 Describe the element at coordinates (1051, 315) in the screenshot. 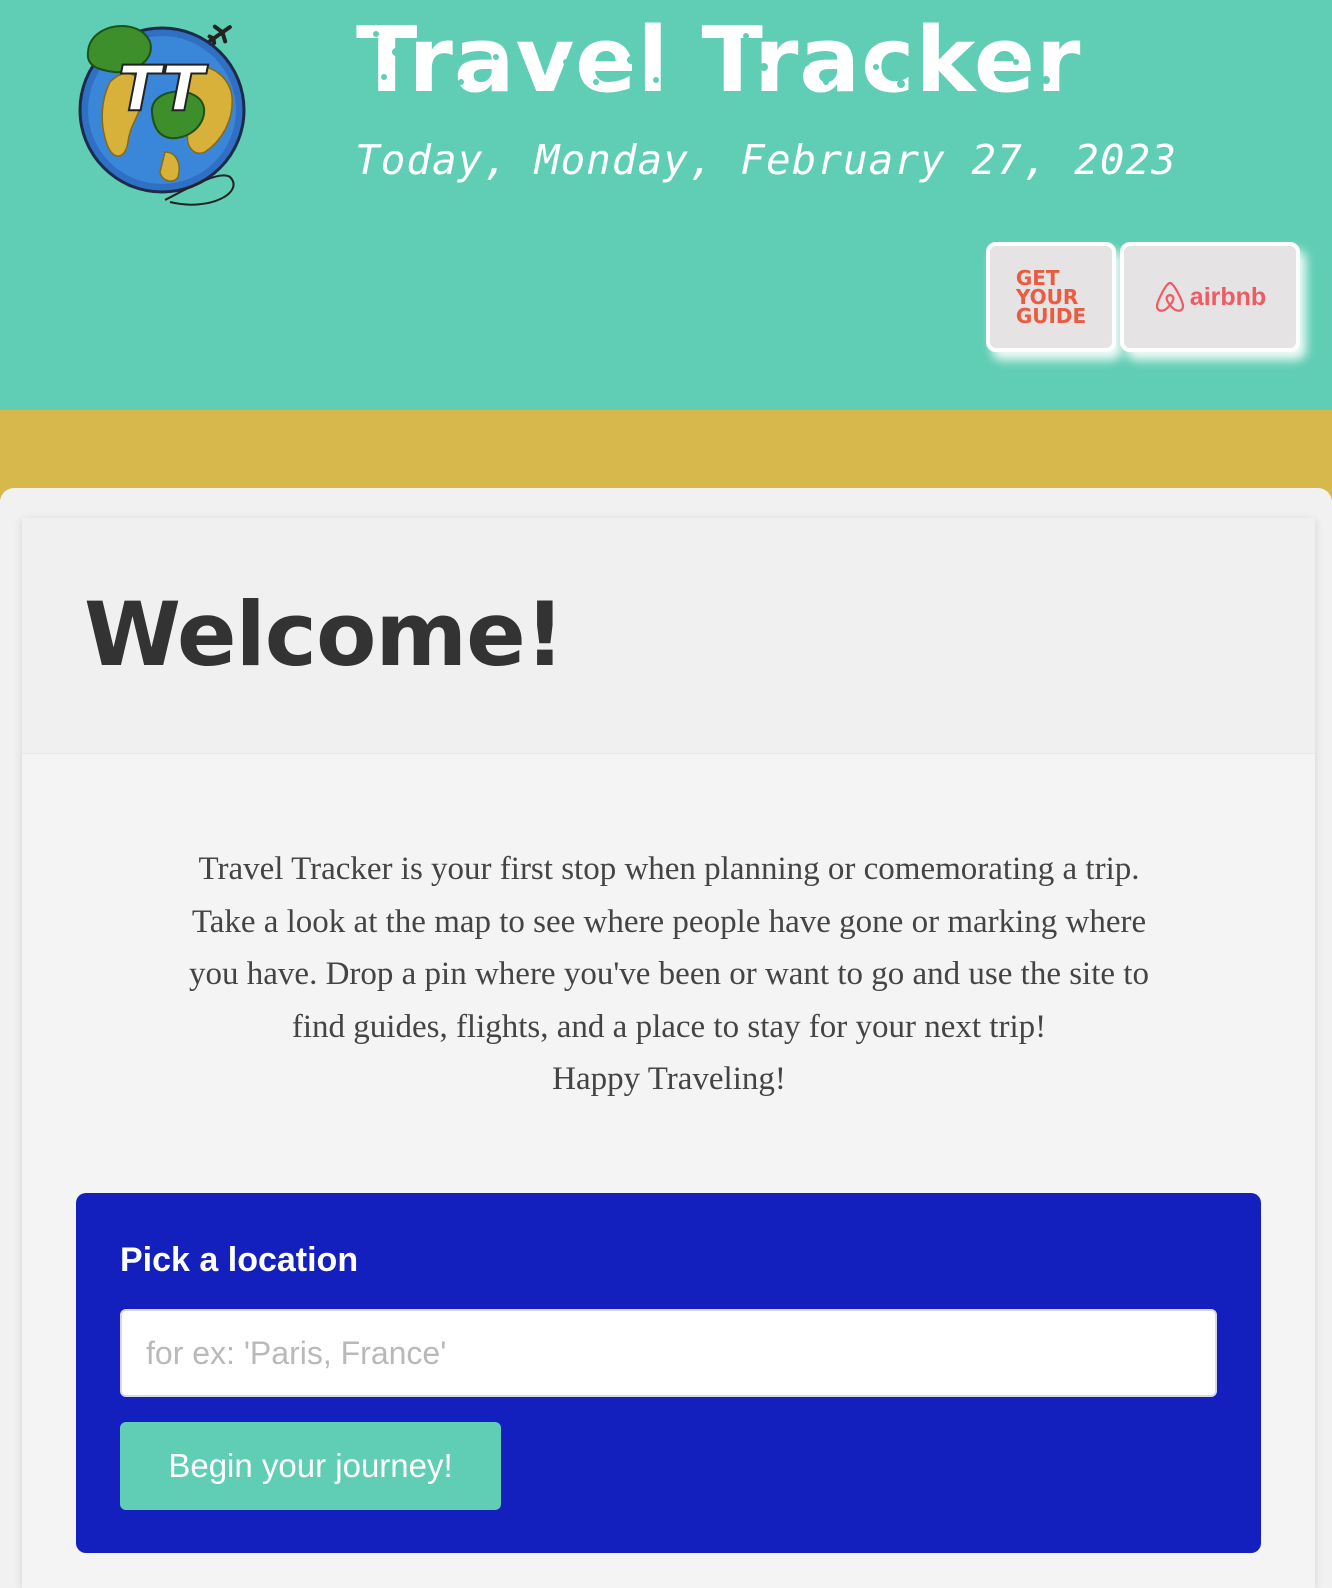

I see `gyg-line-3: GUIDE` at that location.